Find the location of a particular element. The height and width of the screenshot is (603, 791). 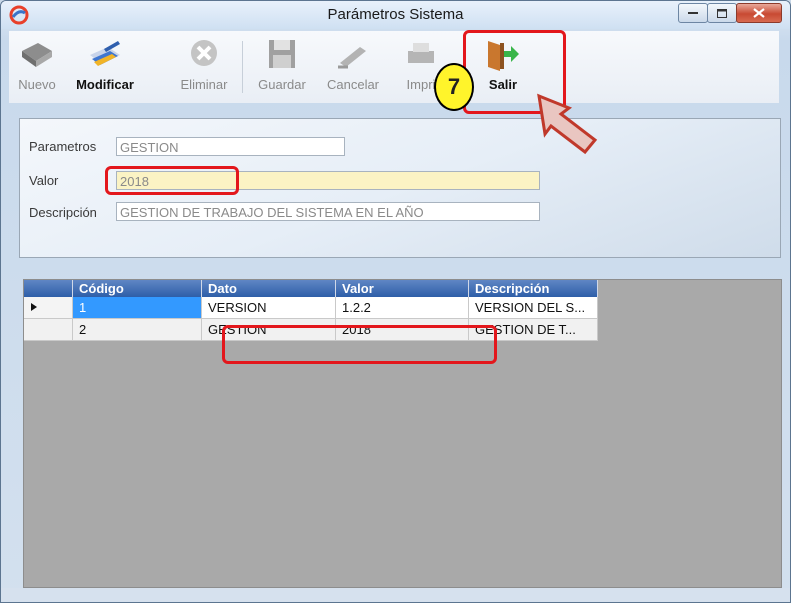

maximize-button is located at coordinates (722, 13).